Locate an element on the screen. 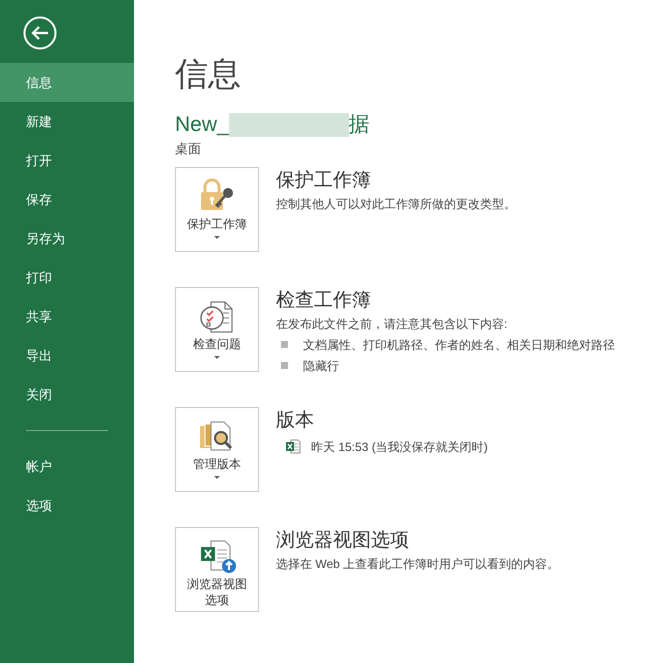  sidebar-item: 信息 is located at coordinates (67, 82).